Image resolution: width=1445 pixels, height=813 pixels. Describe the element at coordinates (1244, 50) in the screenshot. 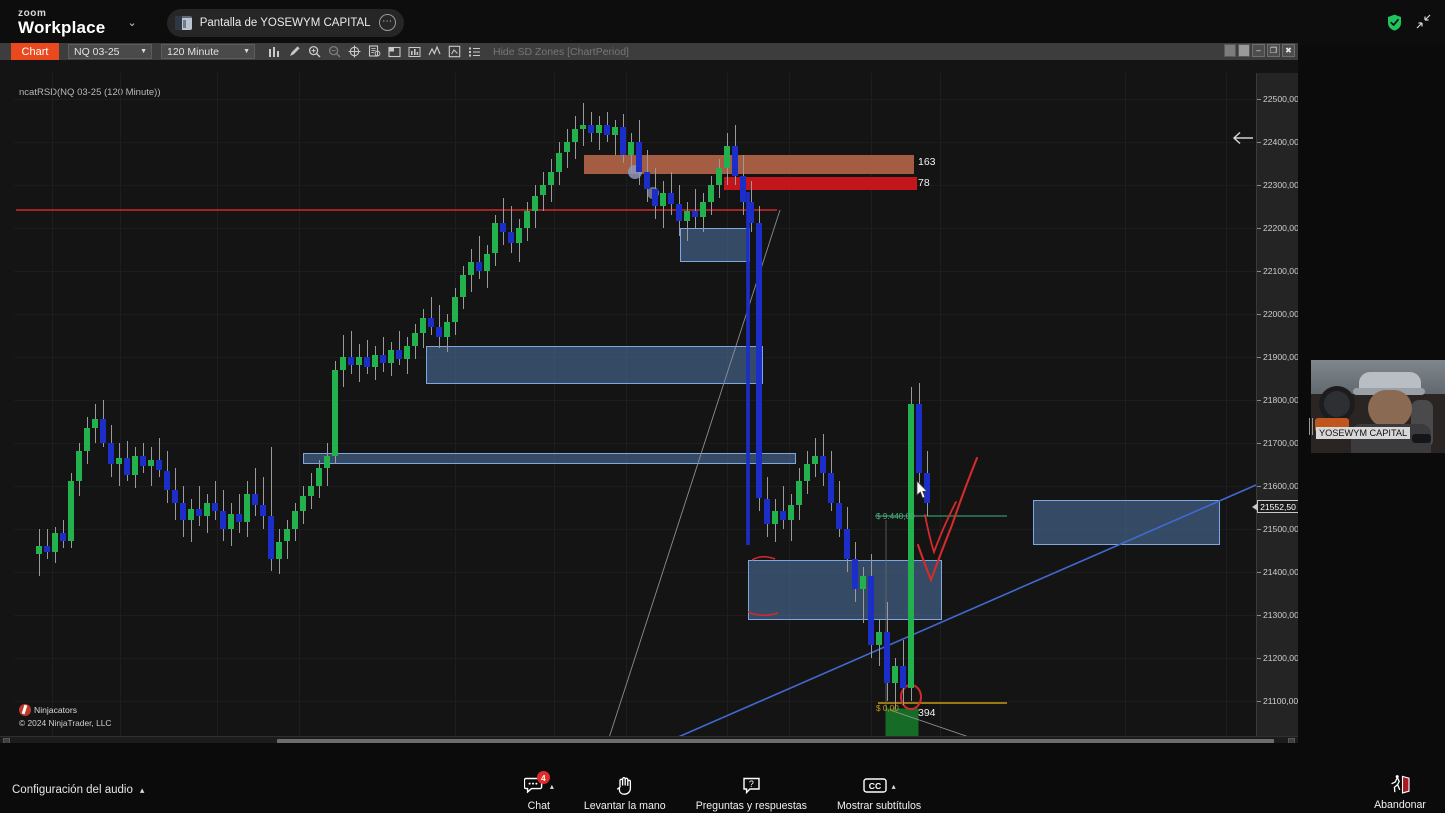

I see `restore-secondary-icon` at that location.